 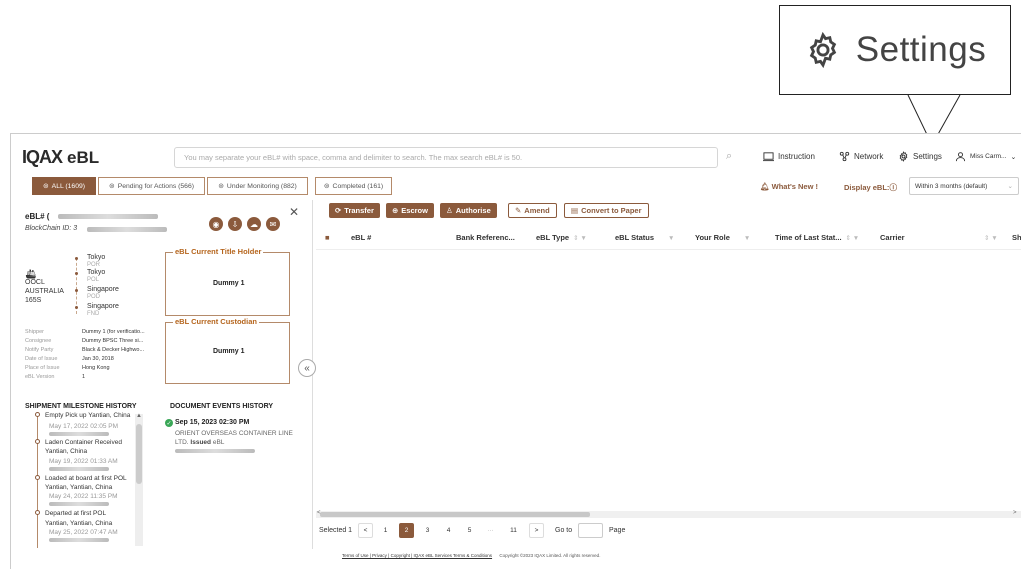 What do you see at coordinates (35, 282) in the screenshot?
I see `carrier-line: OOCL` at bounding box center [35, 282].